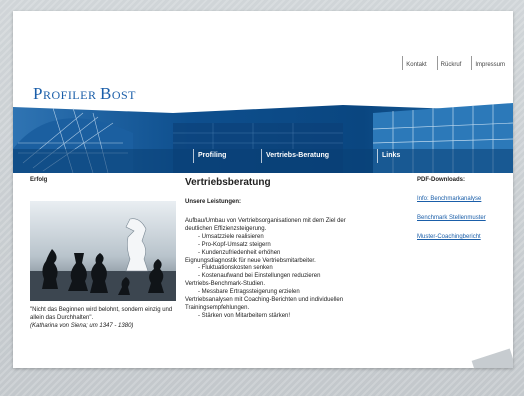 The image size is (524, 396). Describe the element at coordinates (448, 63) in the screenshot. I see `nav-link-rueckruf: Rückruf` at that location.